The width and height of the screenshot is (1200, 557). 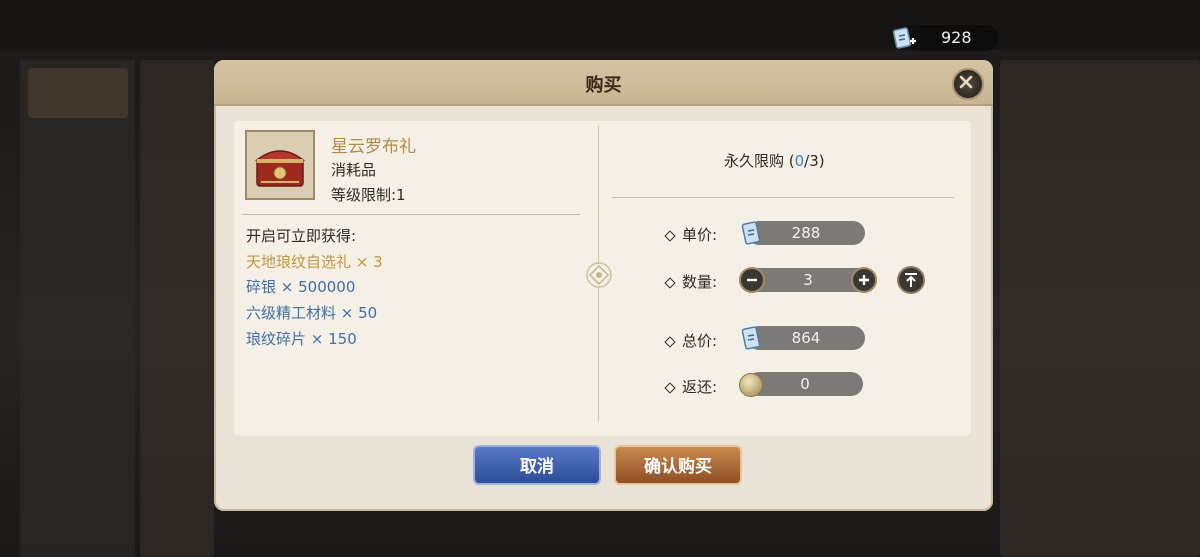 What do you see at coordinates (799, 161) in the screenshot?
I see `purchase-limit-current: 0` at bounding box center [799, 161].